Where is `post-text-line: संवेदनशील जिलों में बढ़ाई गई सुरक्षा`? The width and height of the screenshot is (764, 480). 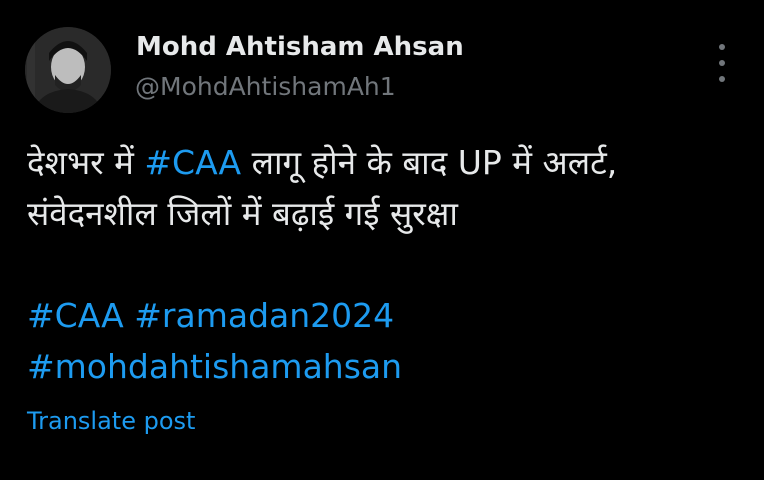
post-text-line: संवेदनशील जिलों में बढ़ाई गई सुरक्षा is located at coordinates (242, 213).